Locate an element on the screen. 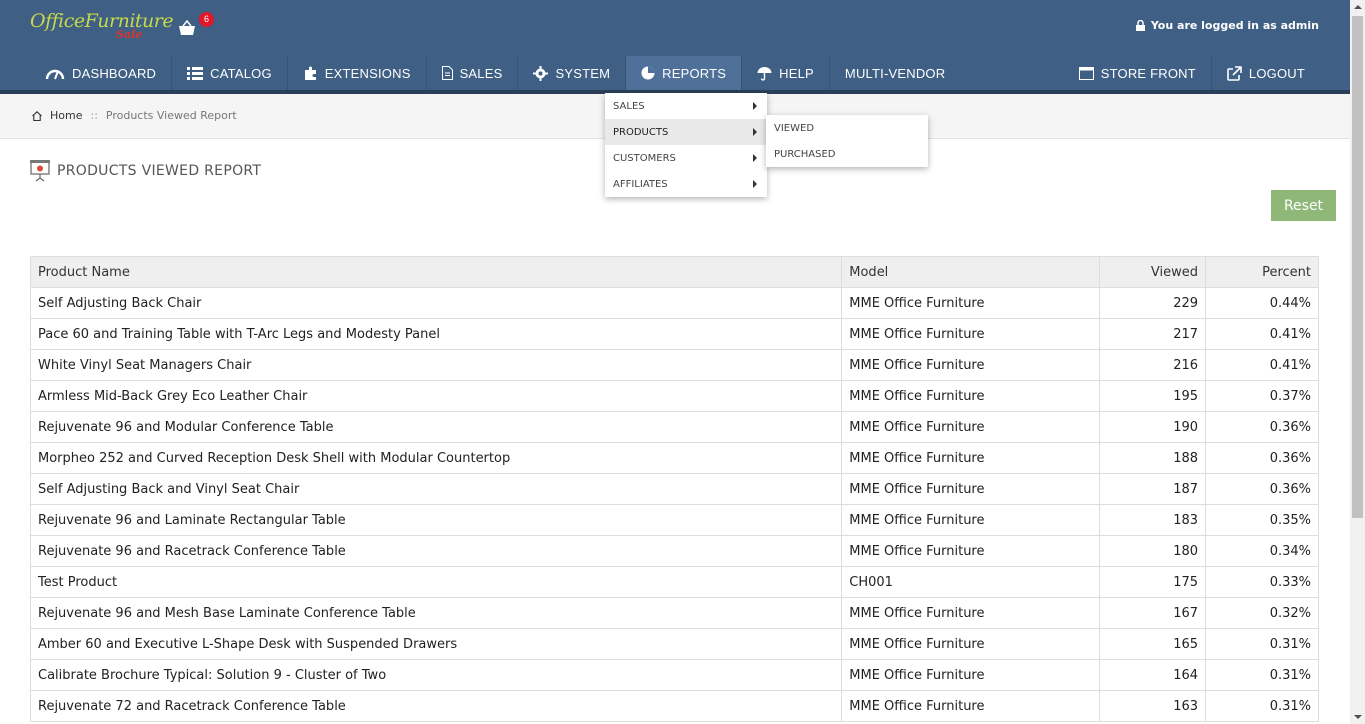 The image size is (1365, 724). nav-logout-label: LOGOUT is located at coordinates (1276, 73).